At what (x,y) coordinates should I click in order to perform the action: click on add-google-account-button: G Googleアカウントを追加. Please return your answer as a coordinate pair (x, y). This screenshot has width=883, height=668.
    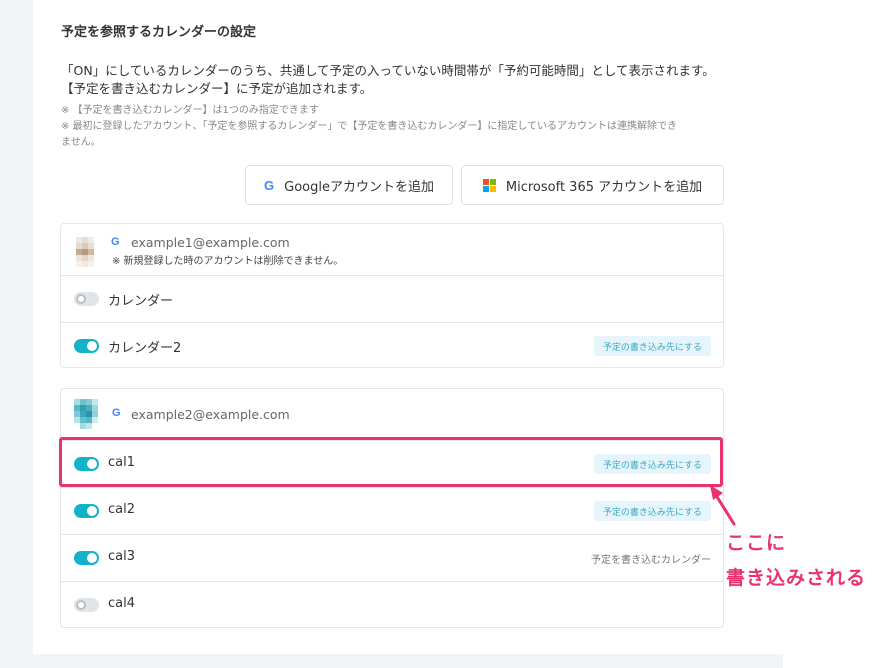
    Looking at the image, I should click on (349, 185).